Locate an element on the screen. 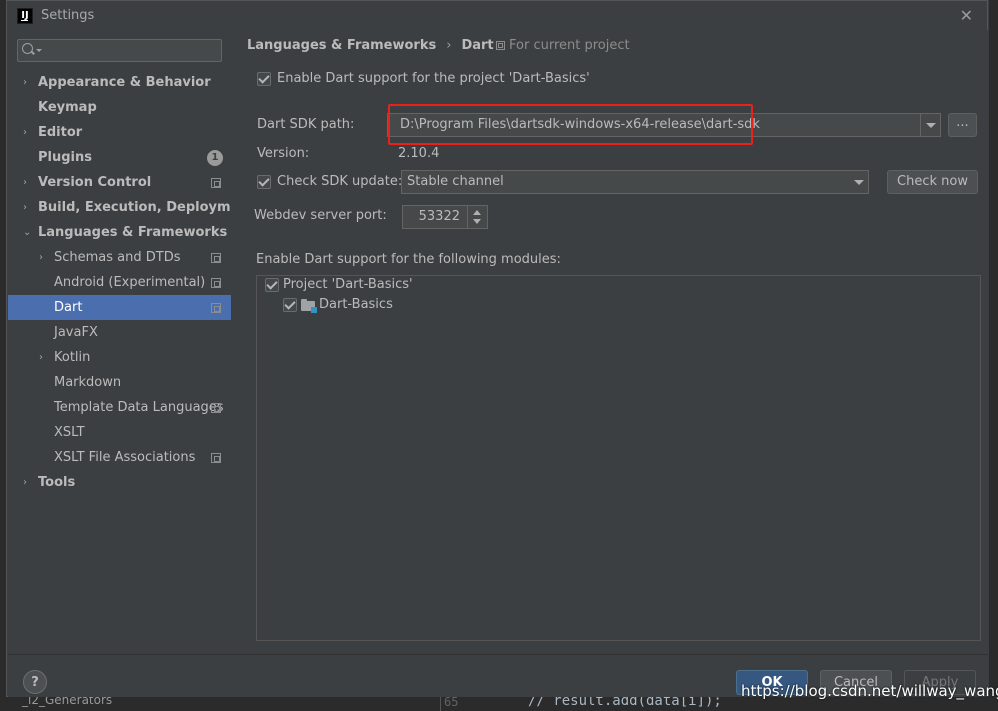  sidebar-item-label: Tools is located at coordinates (57, 482).